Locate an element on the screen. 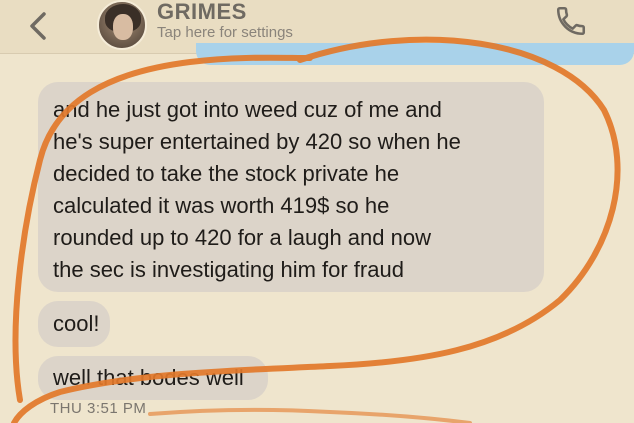 The image size is (634, 423). message-text: well that bodes well is located at coordinates (148, 377).